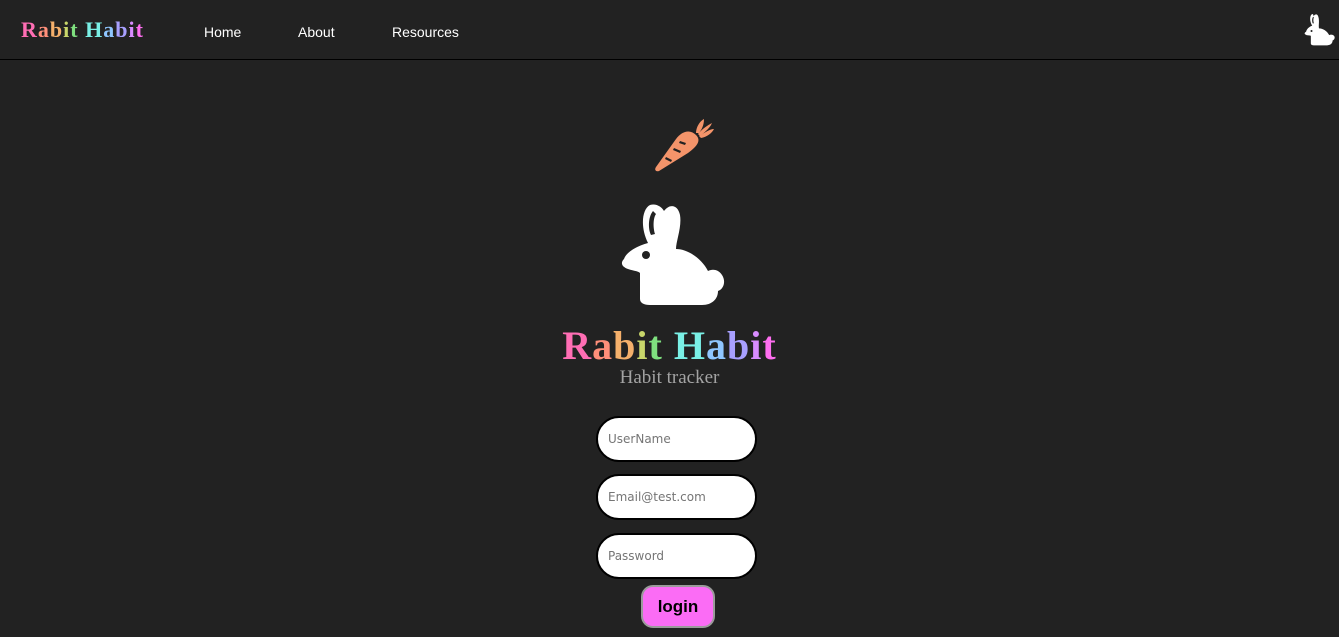  Describe the element at coordinates (425, 32) in the screenshot. I see `nav-link-resources: Resources` at that location.